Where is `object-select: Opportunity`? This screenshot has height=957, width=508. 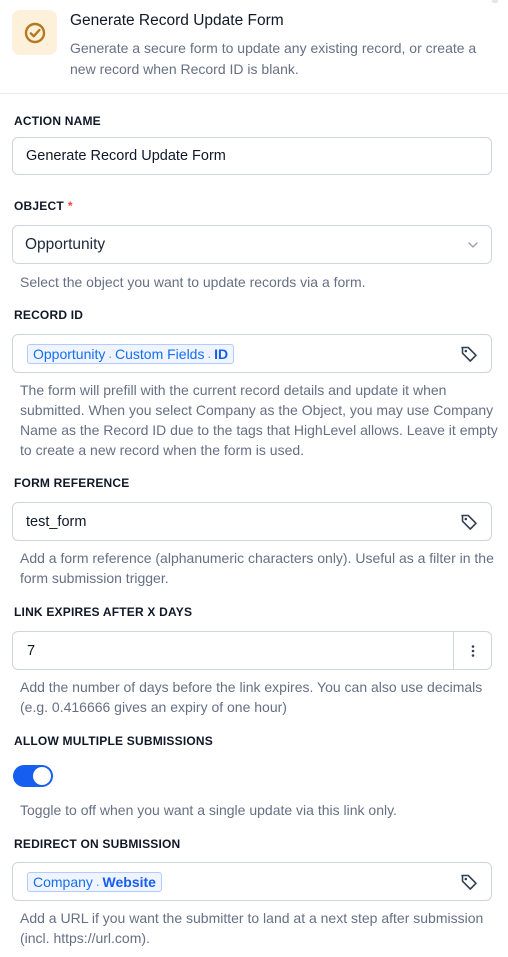 object-select: Opportunity is located at coordinates (252, 244).